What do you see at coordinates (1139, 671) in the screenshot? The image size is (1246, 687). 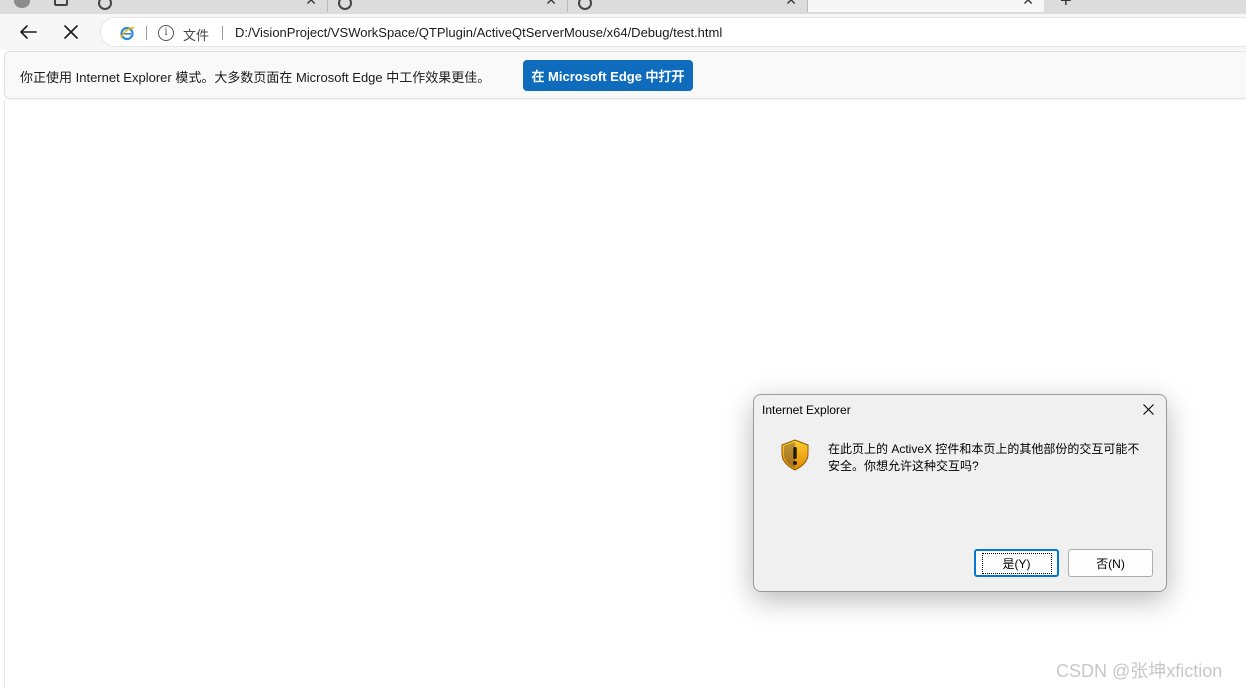 I see `watermark: CSDN @张坤xfiction` at bounding box center [1139, 671].